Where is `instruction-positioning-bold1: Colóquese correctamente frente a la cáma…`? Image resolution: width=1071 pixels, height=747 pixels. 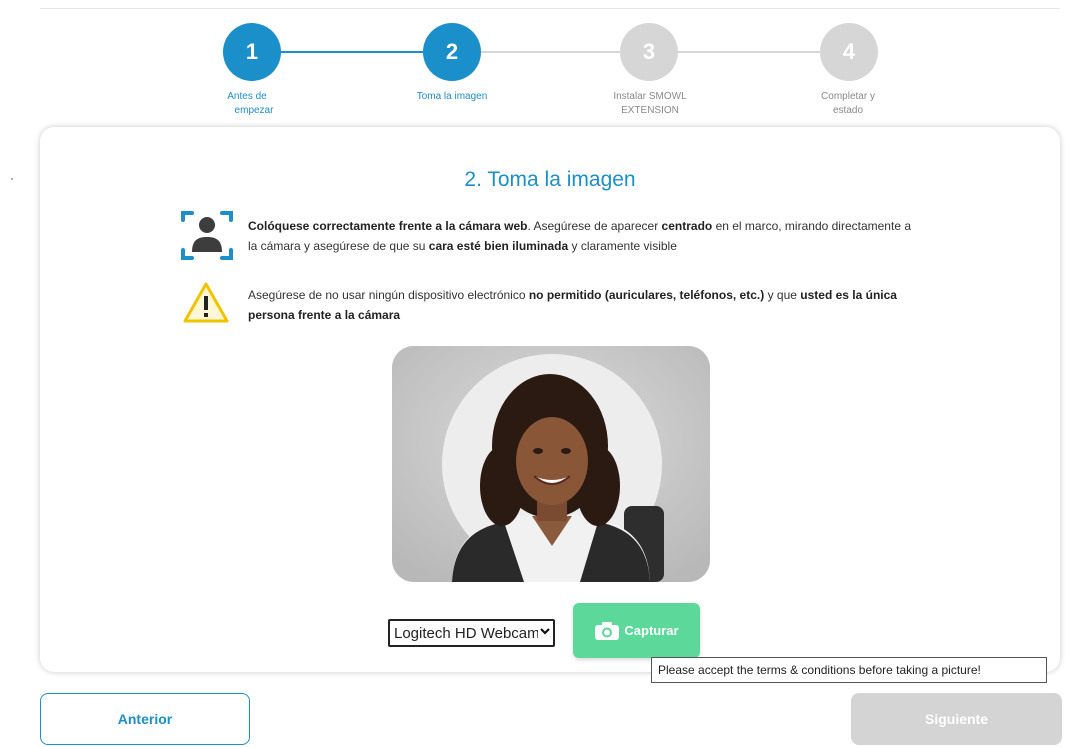 instruction-positioning-bold1: Colóquese correctamente frente a la cáma… is located at coordinates (388, 226).